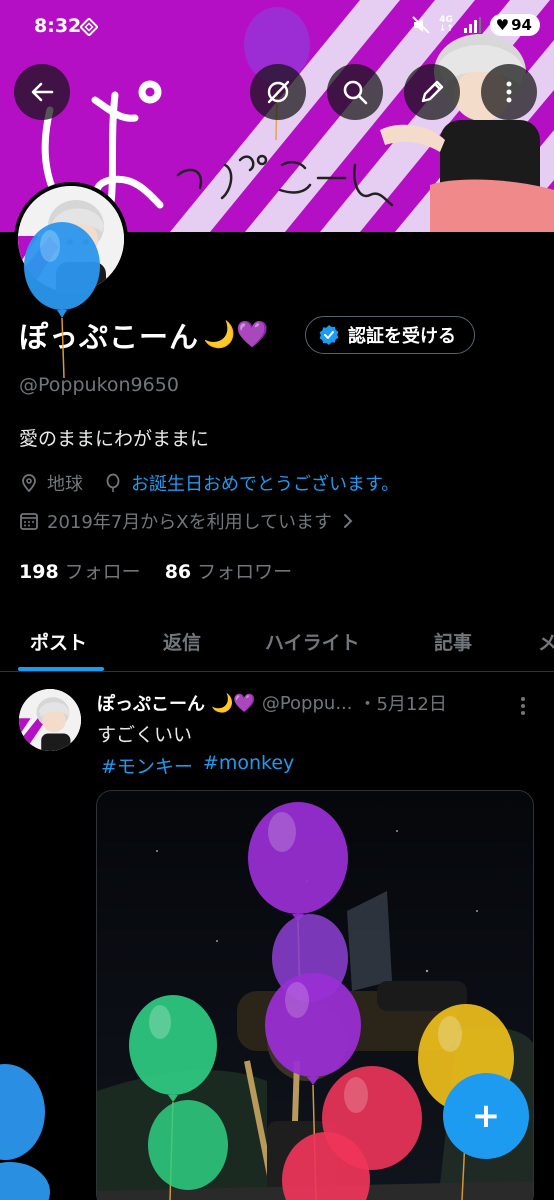  I want to click on get-verified-label: 認証を受ける, so click(402, 336).